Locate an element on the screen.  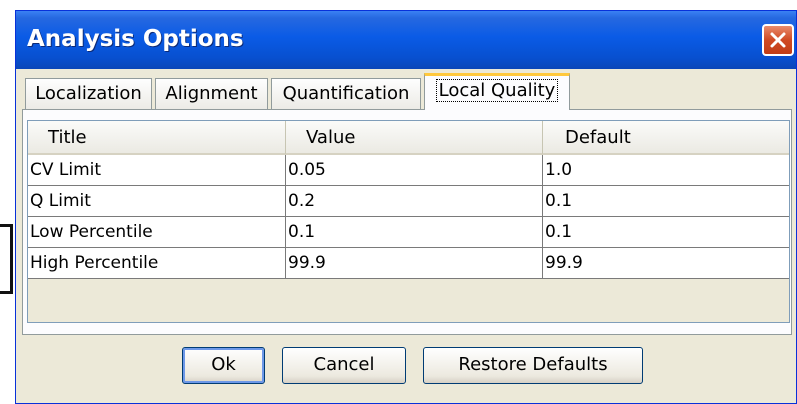
cell-default: 99.9 is located at coordinates (666, 263).